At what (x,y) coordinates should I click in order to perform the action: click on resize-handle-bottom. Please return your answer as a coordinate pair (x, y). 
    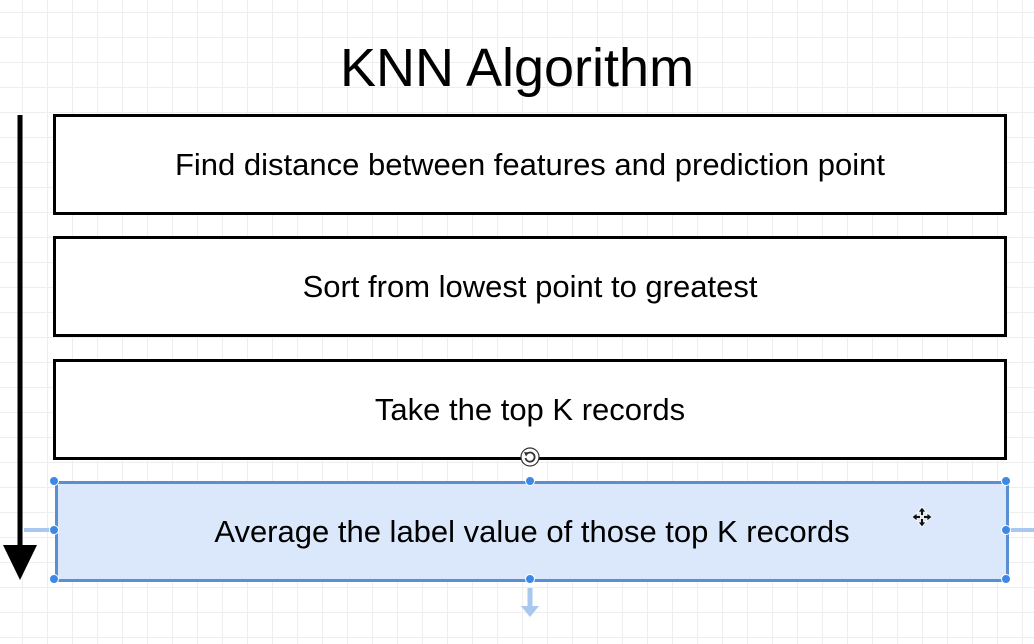
    Looking at the image, I should click on (530, 579).